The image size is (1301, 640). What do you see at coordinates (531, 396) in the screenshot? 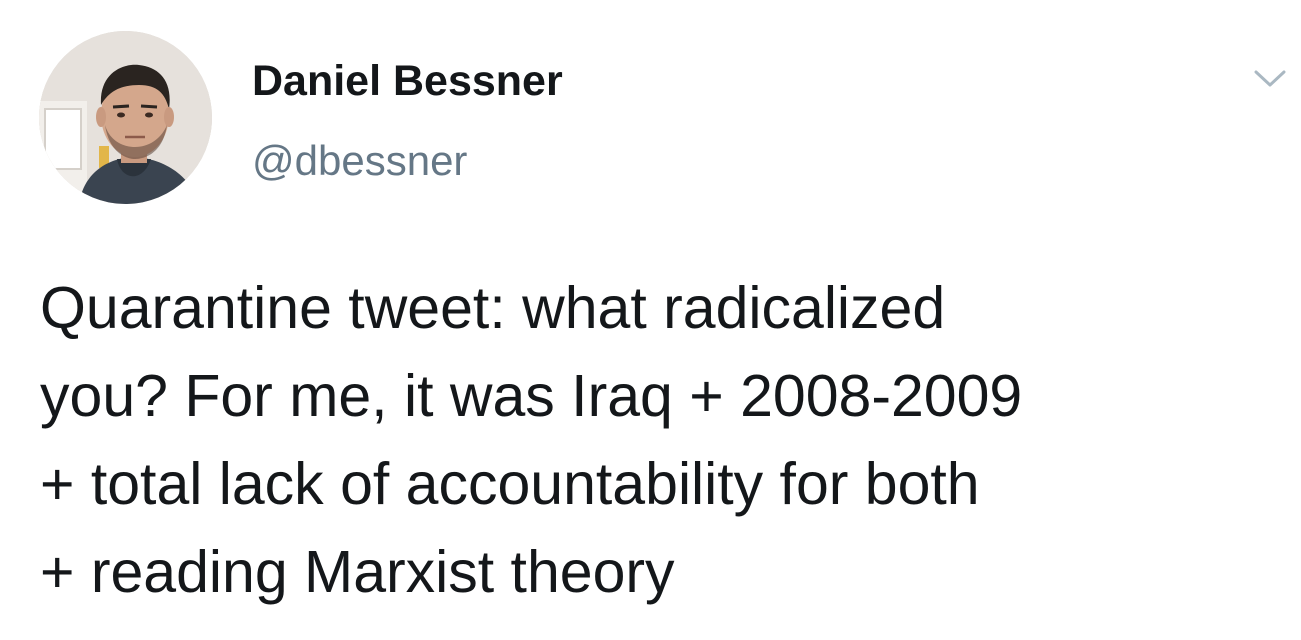
I see `tweet-text-line: you? For me, it was Iraq + 2008-2009` at bounding box center [531, 396].